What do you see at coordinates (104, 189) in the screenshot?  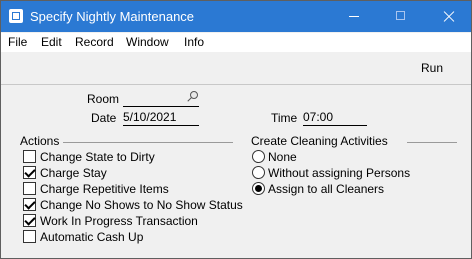 I see `charge-repetitive-items-label: Charge Repetitive Items` at bounding box center [104, 189].